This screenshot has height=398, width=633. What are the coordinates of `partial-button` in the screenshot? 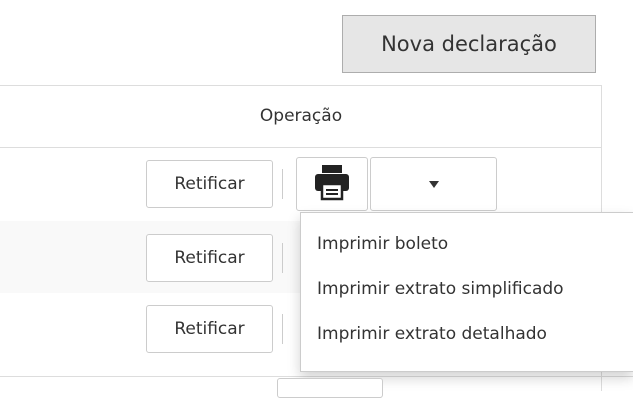 It's located at (330, 388).